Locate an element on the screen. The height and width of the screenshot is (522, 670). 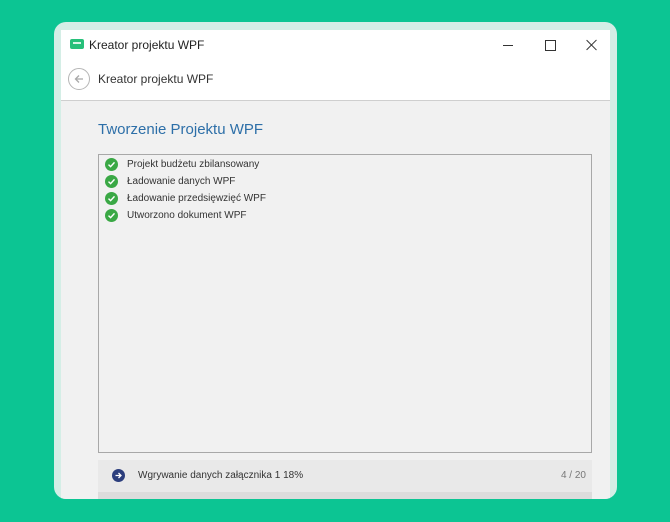
navigation-bar: Kreator projektu WPF is located at coordinates (335, 80).